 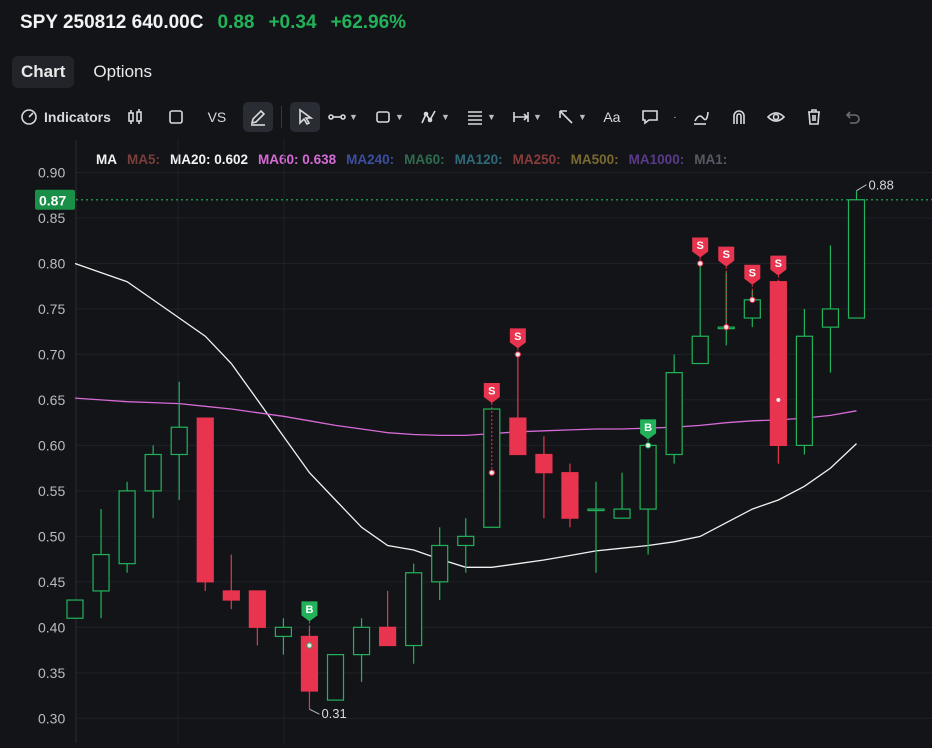 I want to click on fibonacci-lines-icon, so click(x=474, y=118).